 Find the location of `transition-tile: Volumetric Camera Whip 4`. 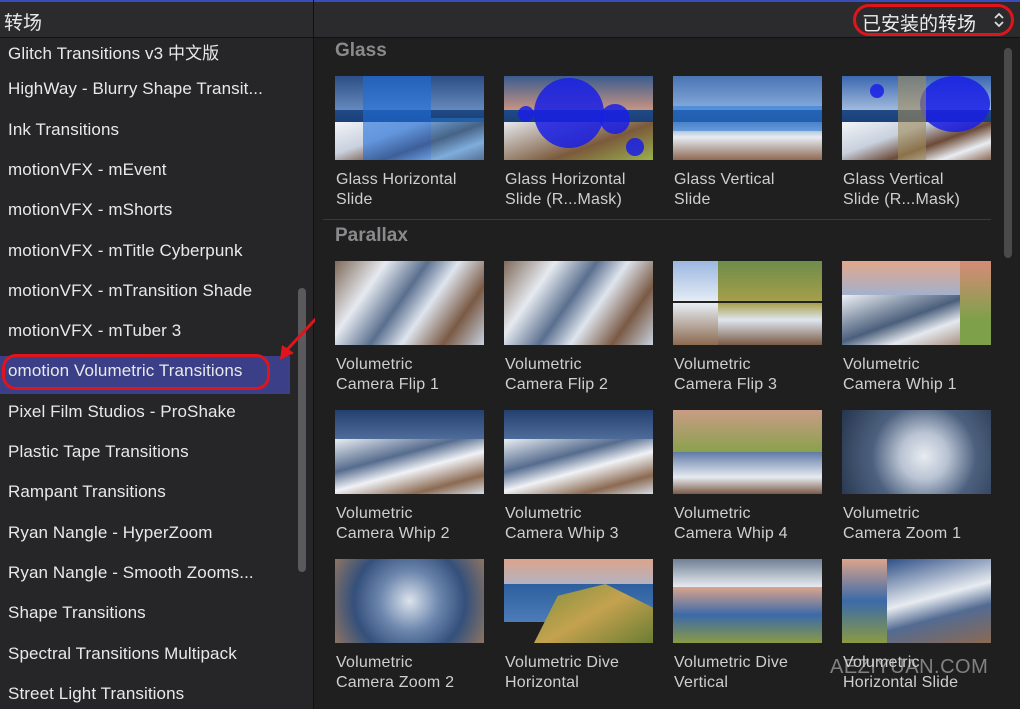

transition-tile: Volumetric Camera Whip 4 is located at coordinates (748, 485).